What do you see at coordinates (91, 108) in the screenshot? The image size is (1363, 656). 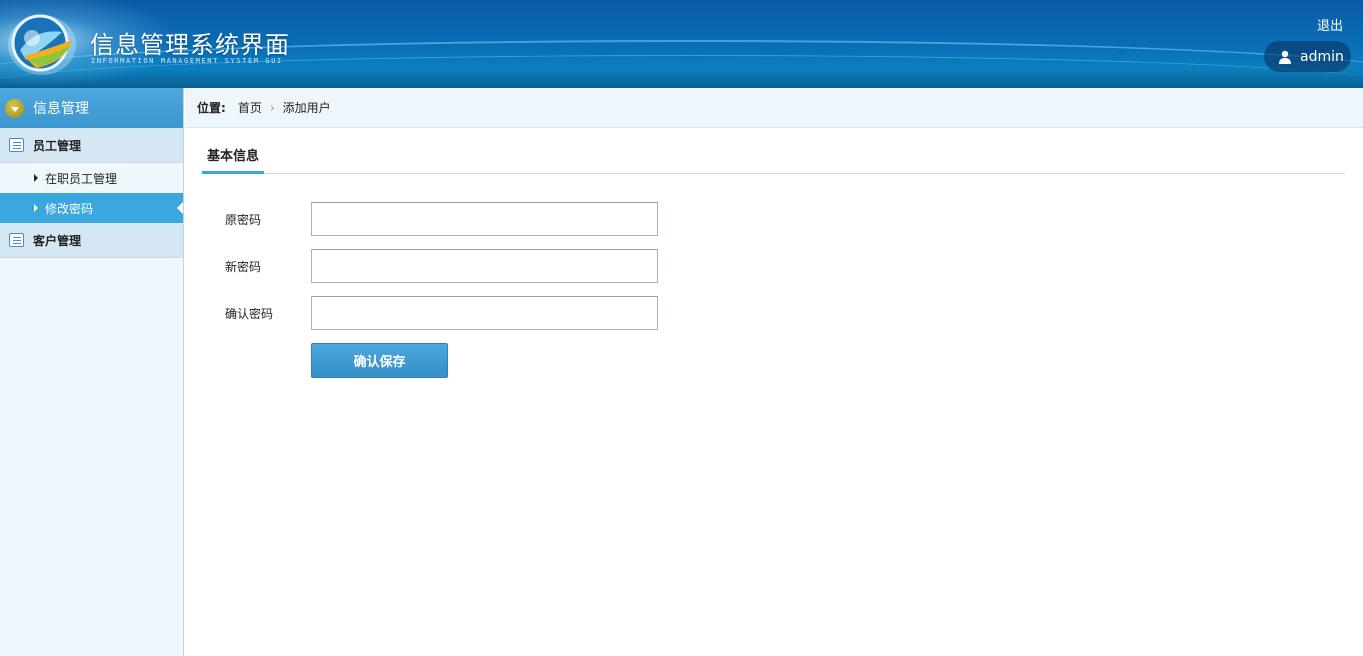 I see `sidebar-header: 信息管理` at bounding box center [91, 108].